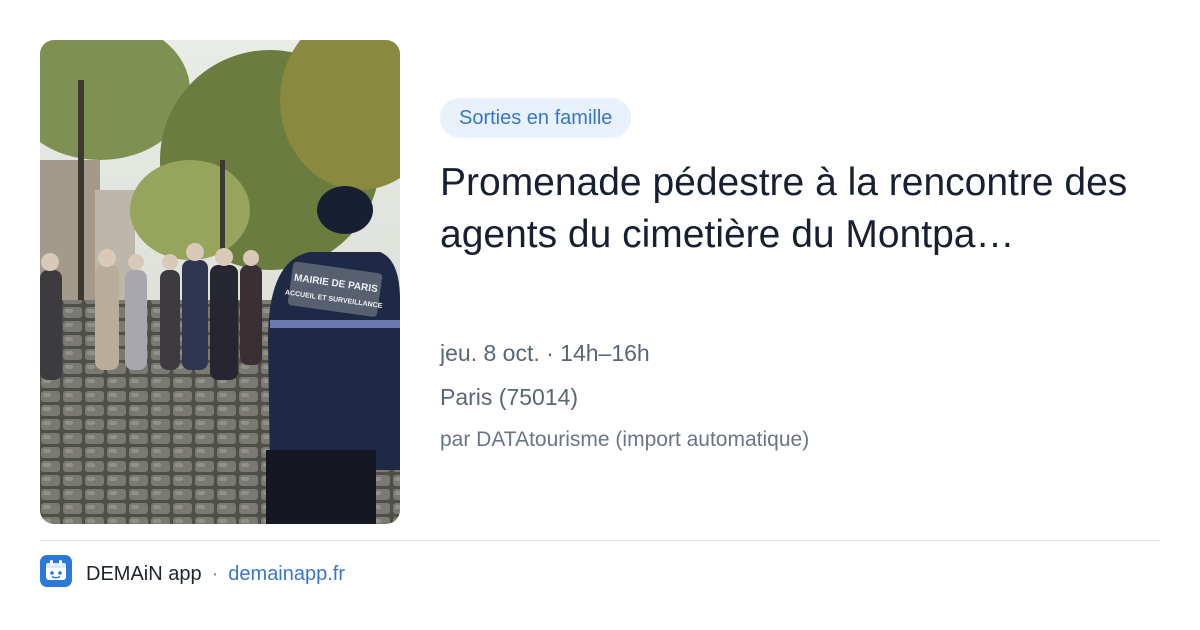 The height and width of the screenshot is (630, 1200). What do you see at coordinates (144, 573) in the screenshot?
I see `app-name: DEMAiN app` at bounding box center [144, 573].